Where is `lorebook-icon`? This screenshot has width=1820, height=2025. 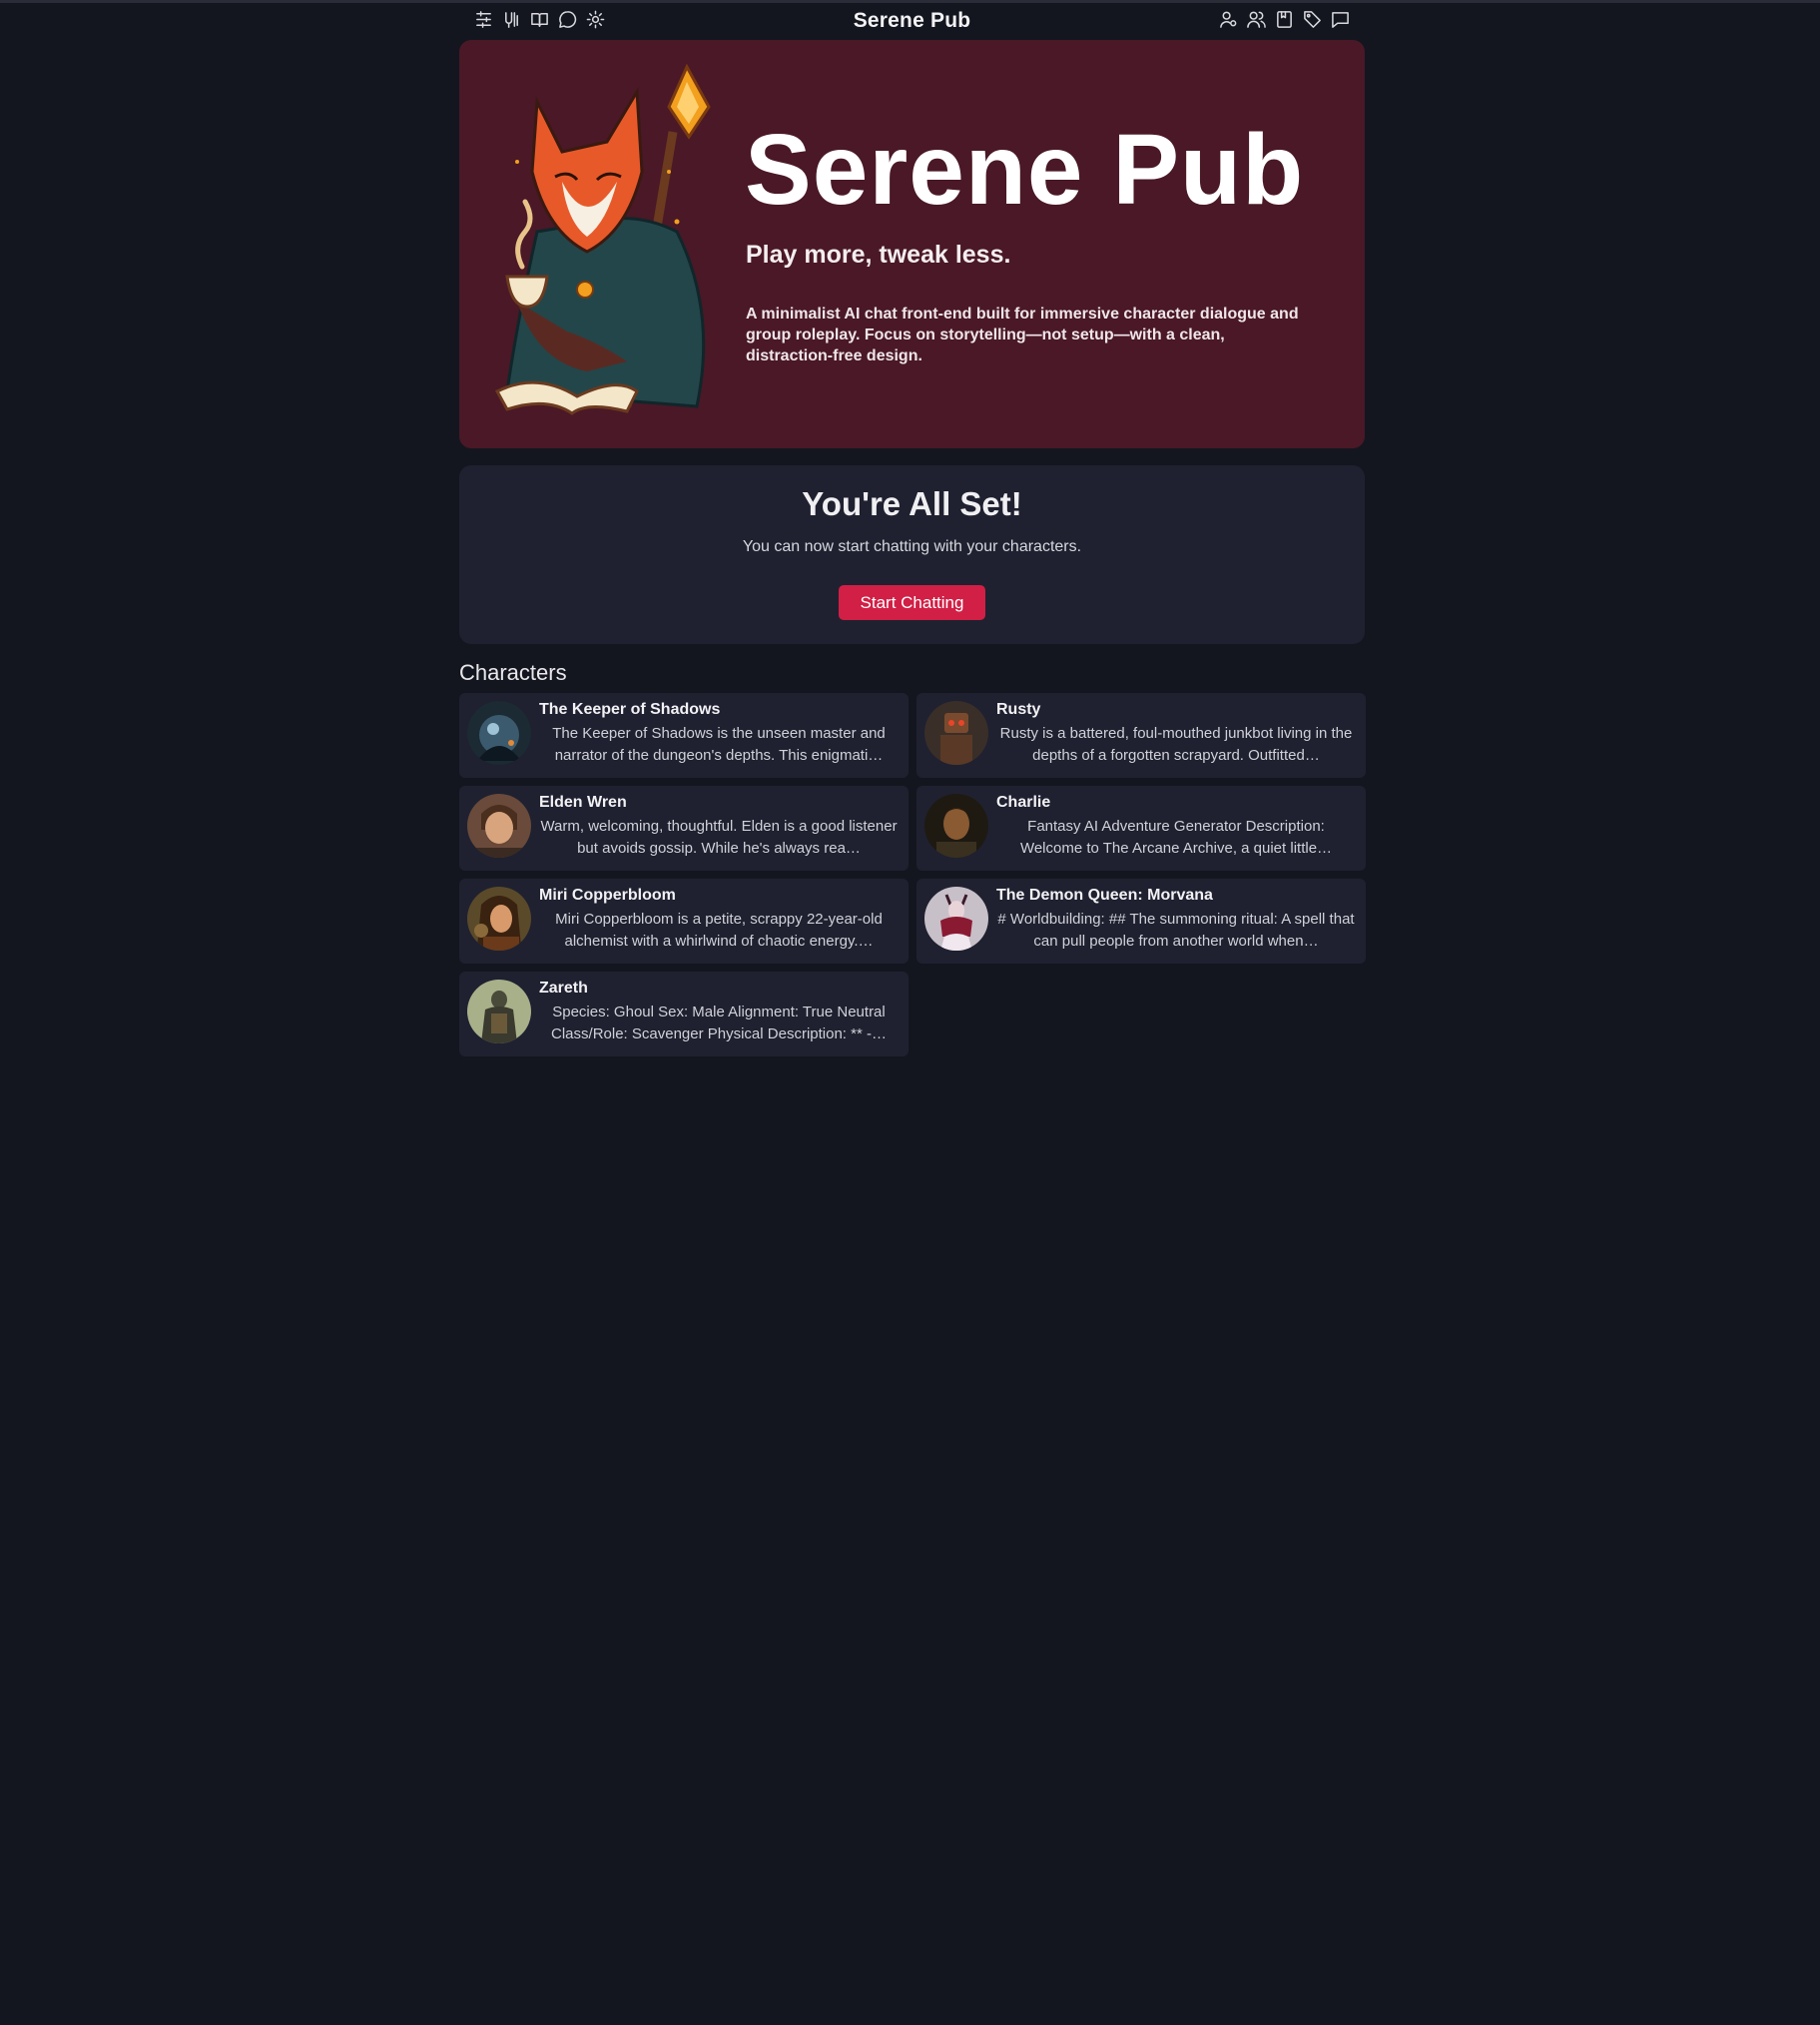
lorebook-icon is located at coordinates (1284, 19).